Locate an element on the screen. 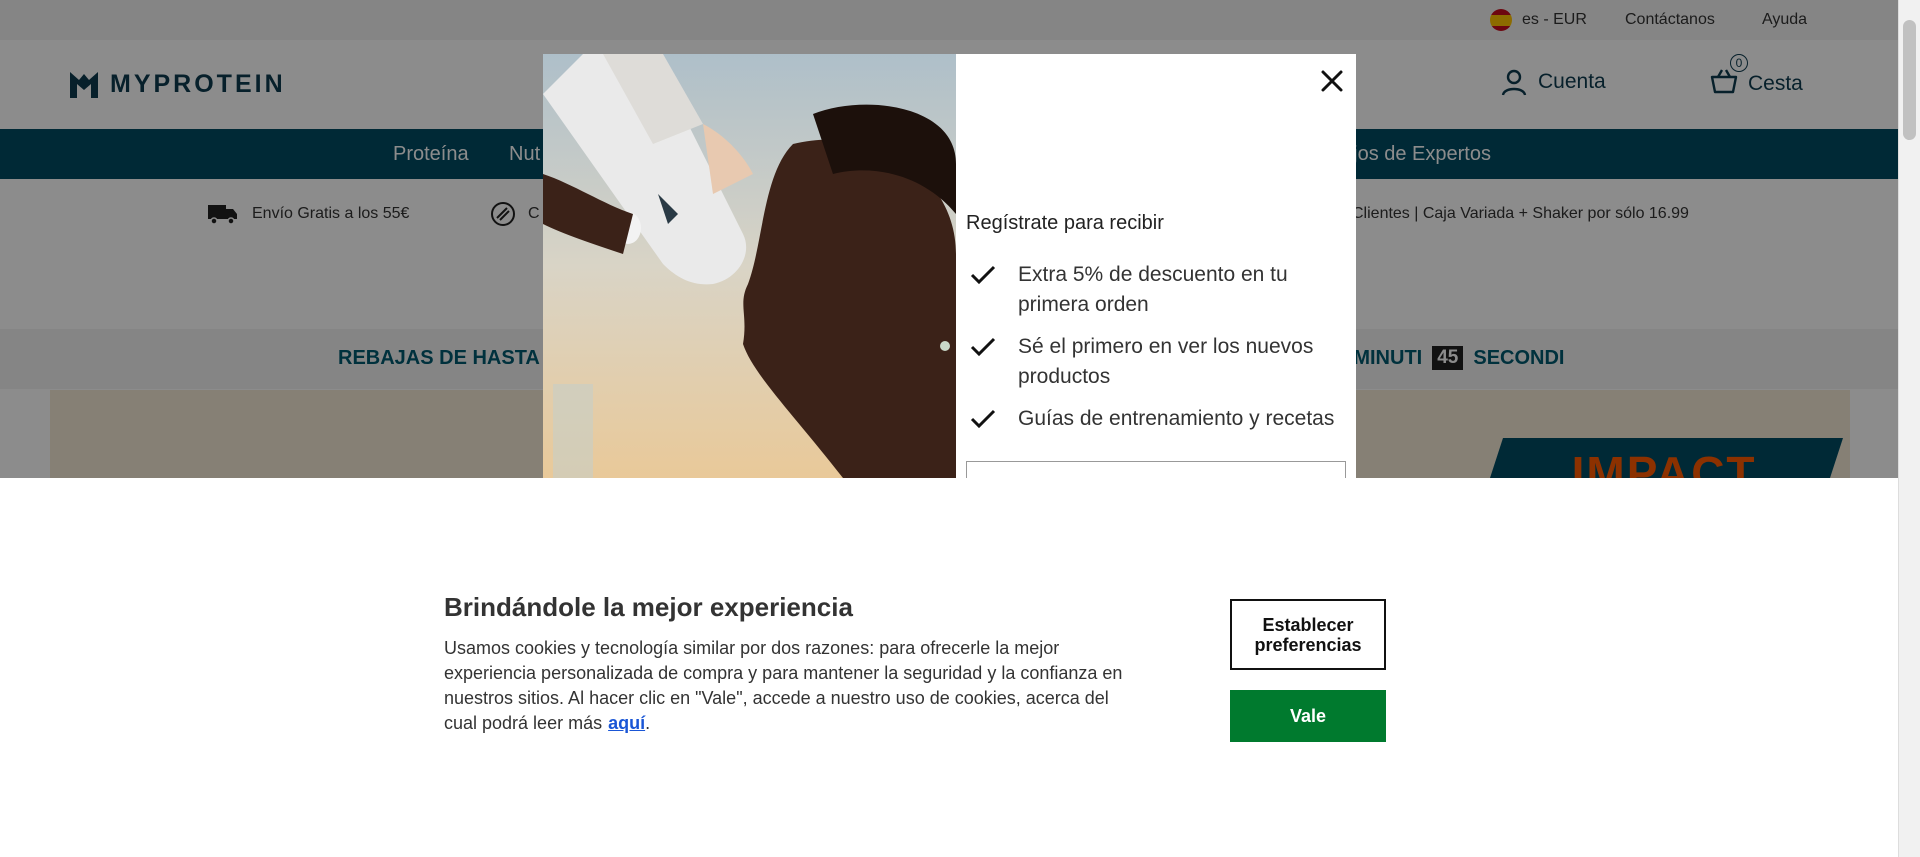  modal-photo is located at coordinates (749, 266).